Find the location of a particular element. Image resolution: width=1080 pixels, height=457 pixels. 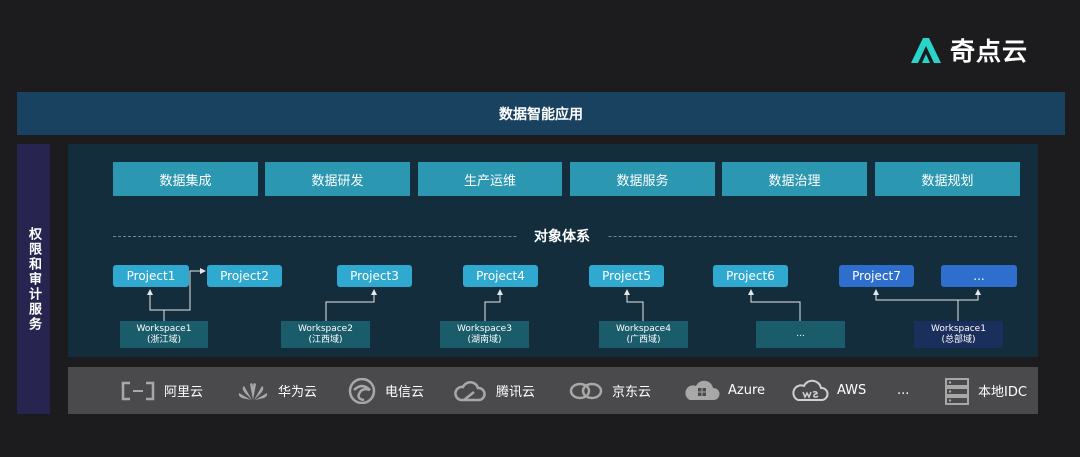

data-intelligence-app-bar: 数据智能应用 is located at coordinates (541, 113).